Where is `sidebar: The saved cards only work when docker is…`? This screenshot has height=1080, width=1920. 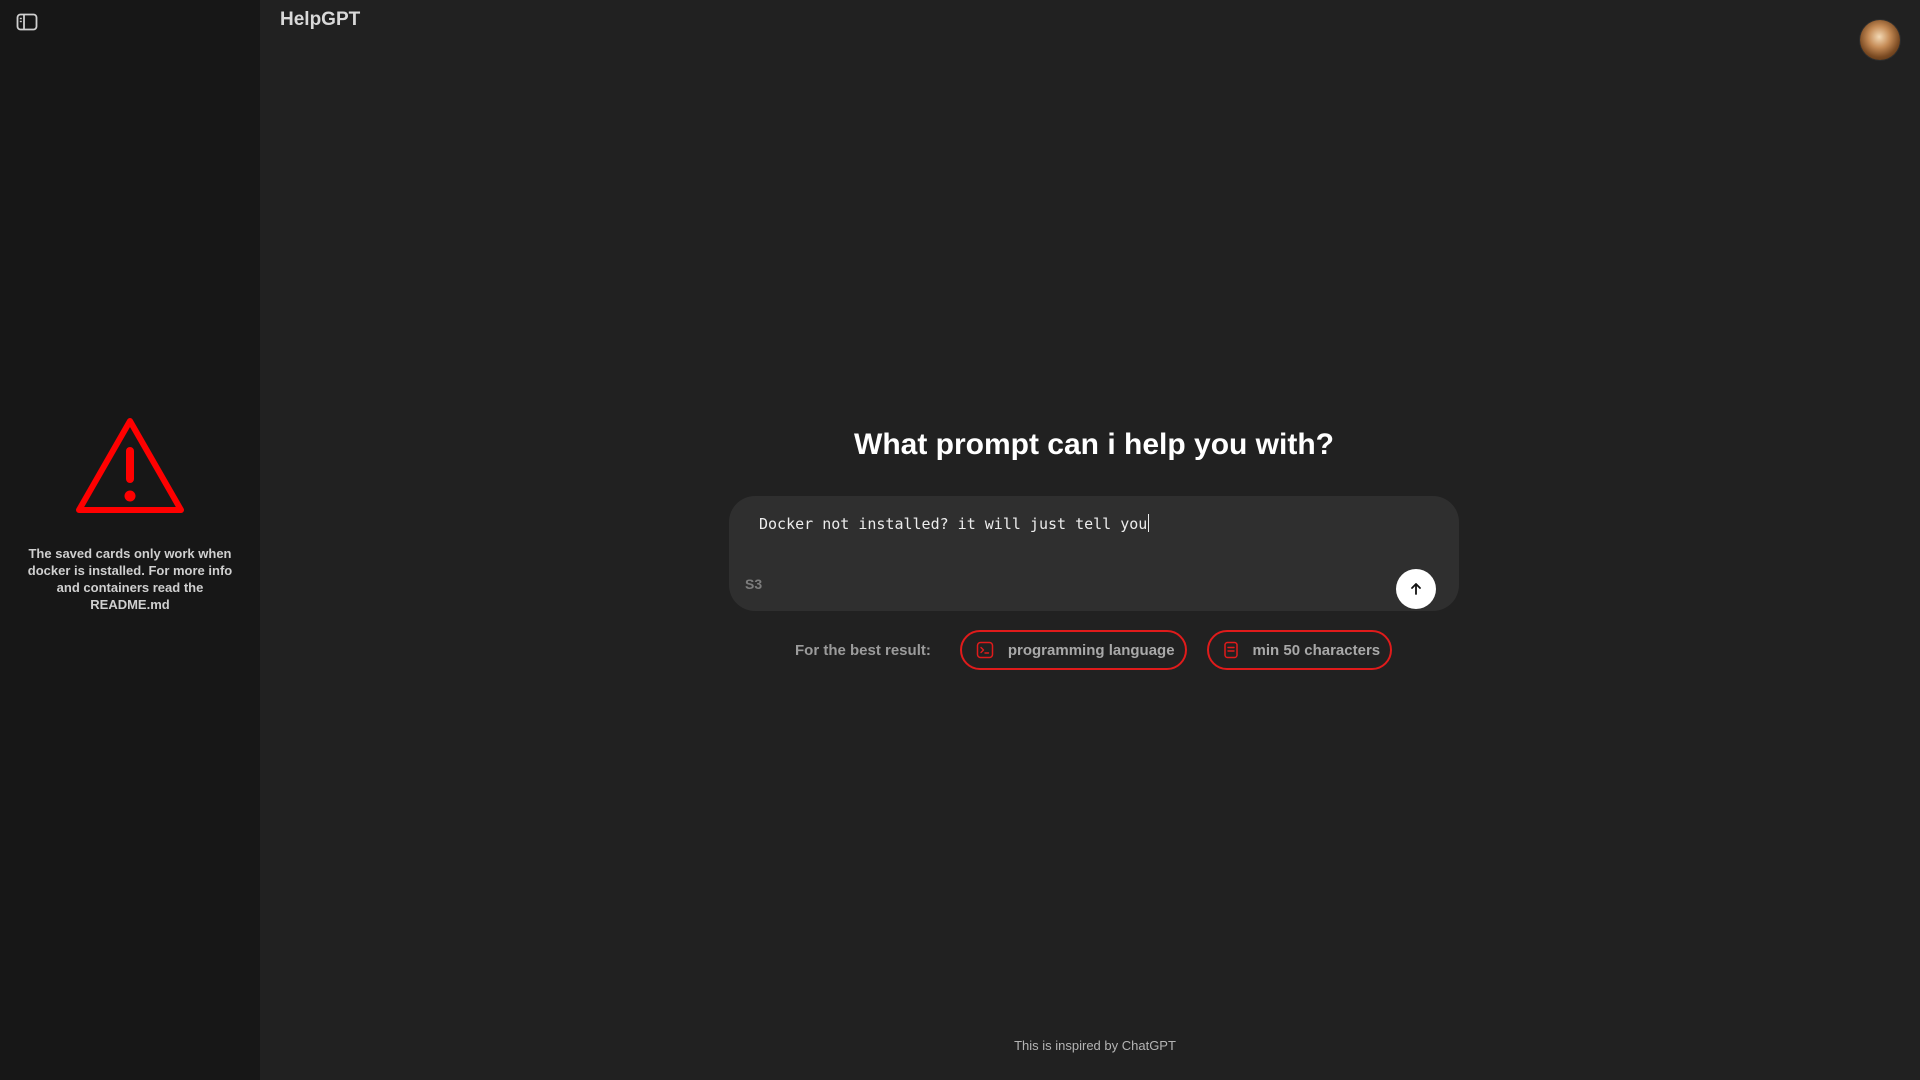
sidebar: The saved cards only work when docker is… is located at coordinates (130, 540).